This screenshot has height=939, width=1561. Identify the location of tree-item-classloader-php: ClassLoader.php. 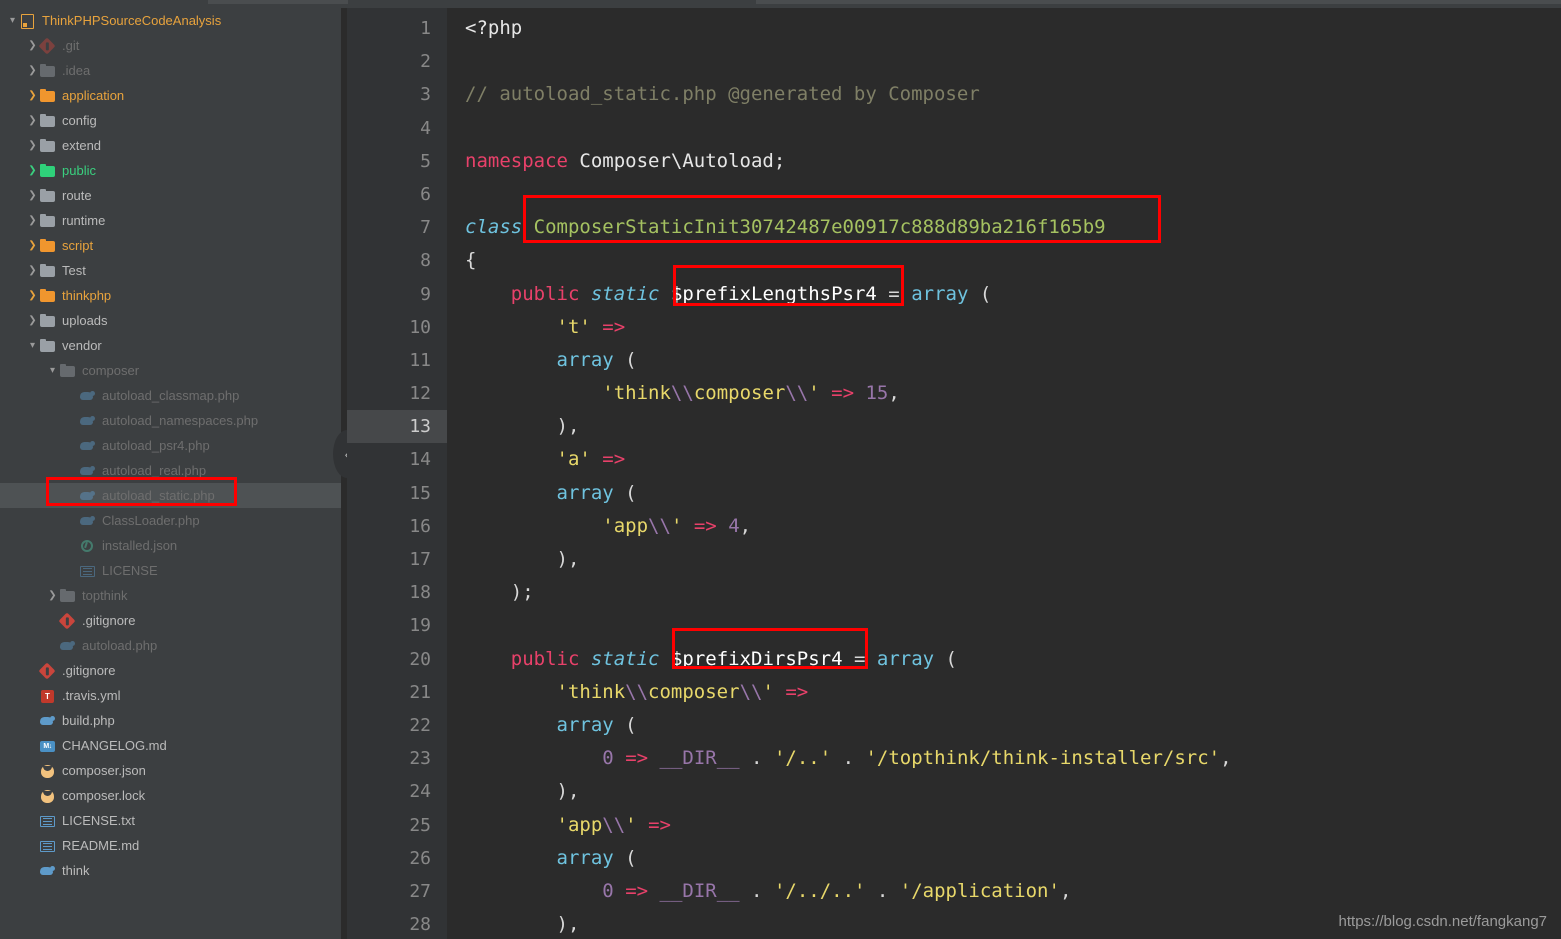
(173, 520).